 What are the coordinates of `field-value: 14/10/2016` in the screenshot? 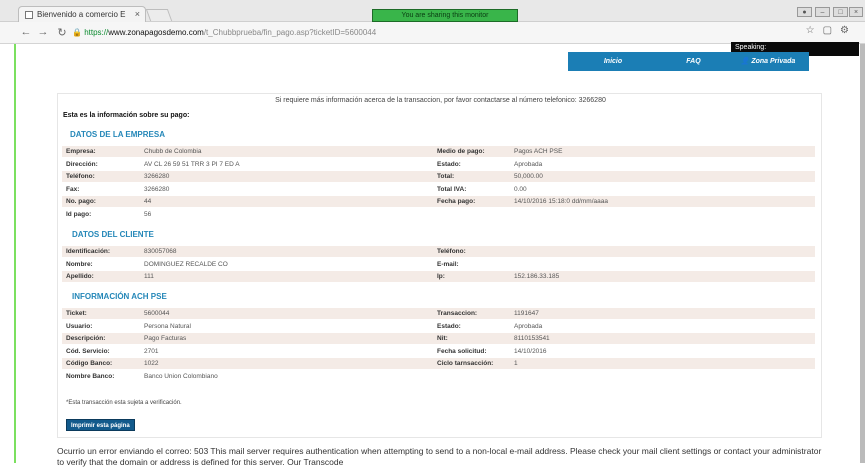 It's located at (530, 351).